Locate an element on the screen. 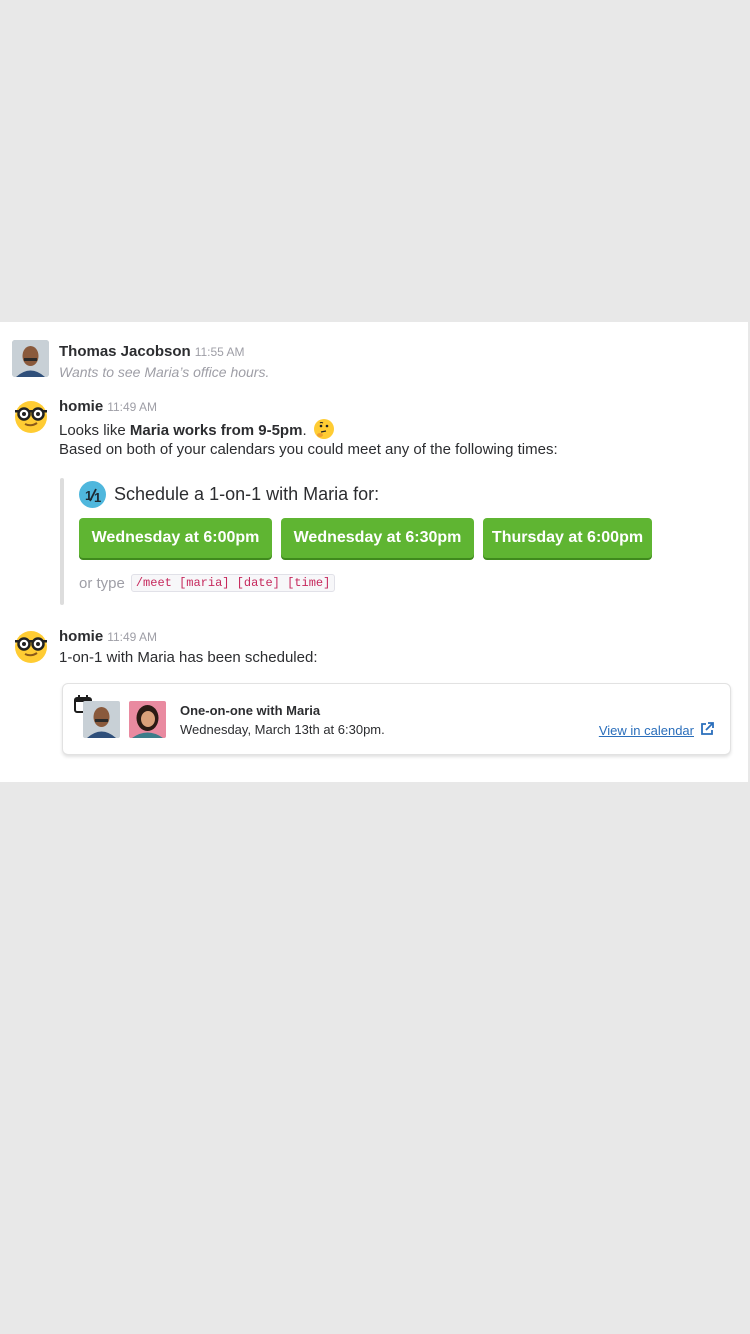 This screenshot has height=1334, width=750. author-name: Thomas Jacobson is located at coordinates (125, 351).